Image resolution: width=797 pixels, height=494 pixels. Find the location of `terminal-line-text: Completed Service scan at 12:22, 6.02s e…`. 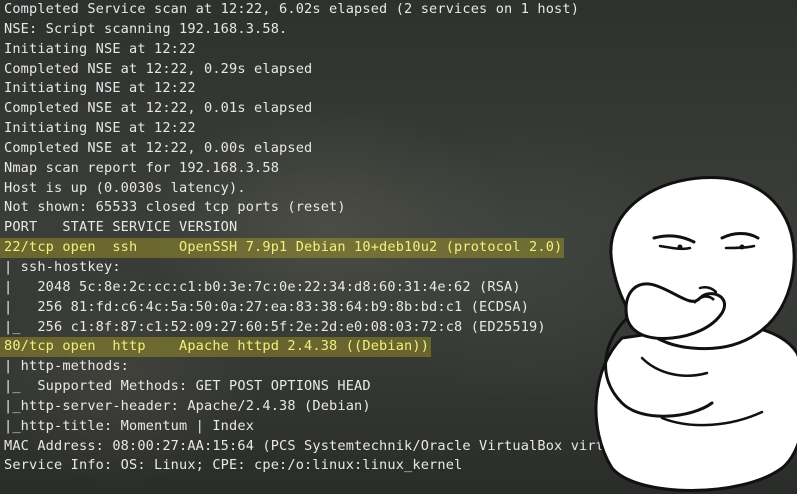

terminal-line-text: Completed Service scan at 12:22, 6.02s e… is located at coordinates (292, 9).